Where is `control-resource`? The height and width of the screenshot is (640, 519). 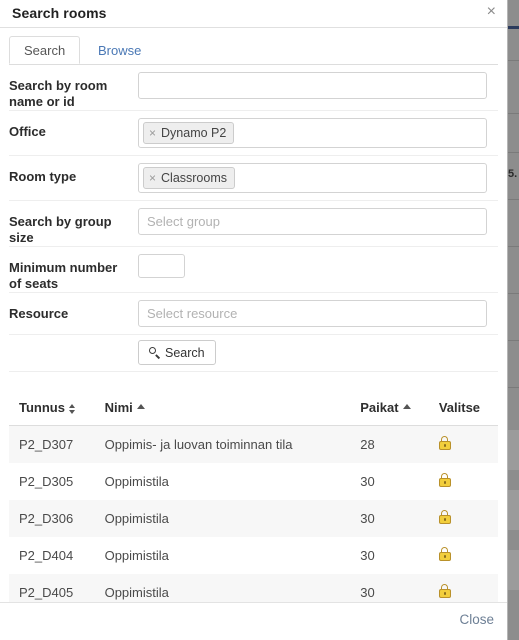
control-resource is located at coordinates (318, 313).